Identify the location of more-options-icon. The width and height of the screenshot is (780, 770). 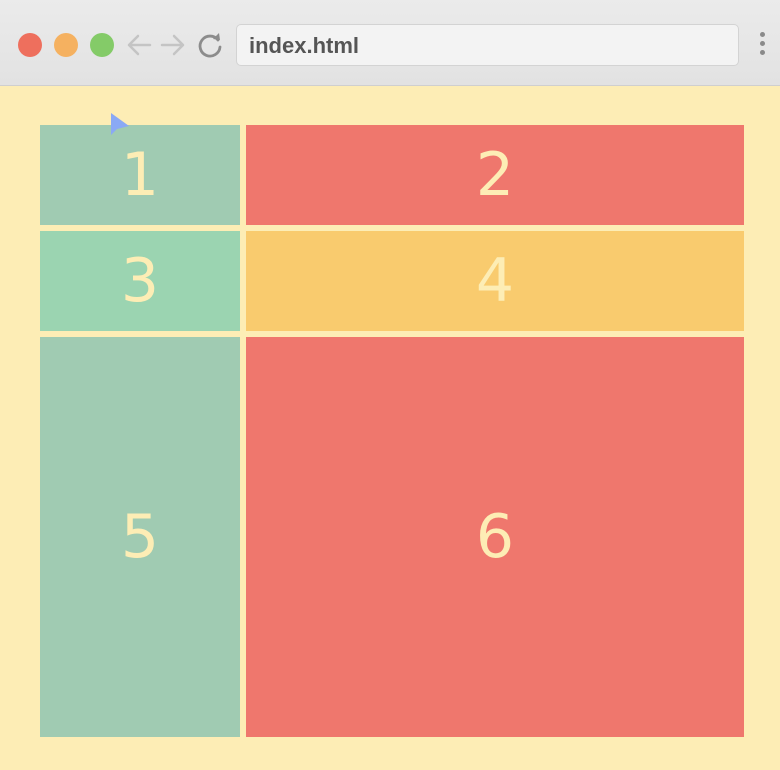
(762, 46).